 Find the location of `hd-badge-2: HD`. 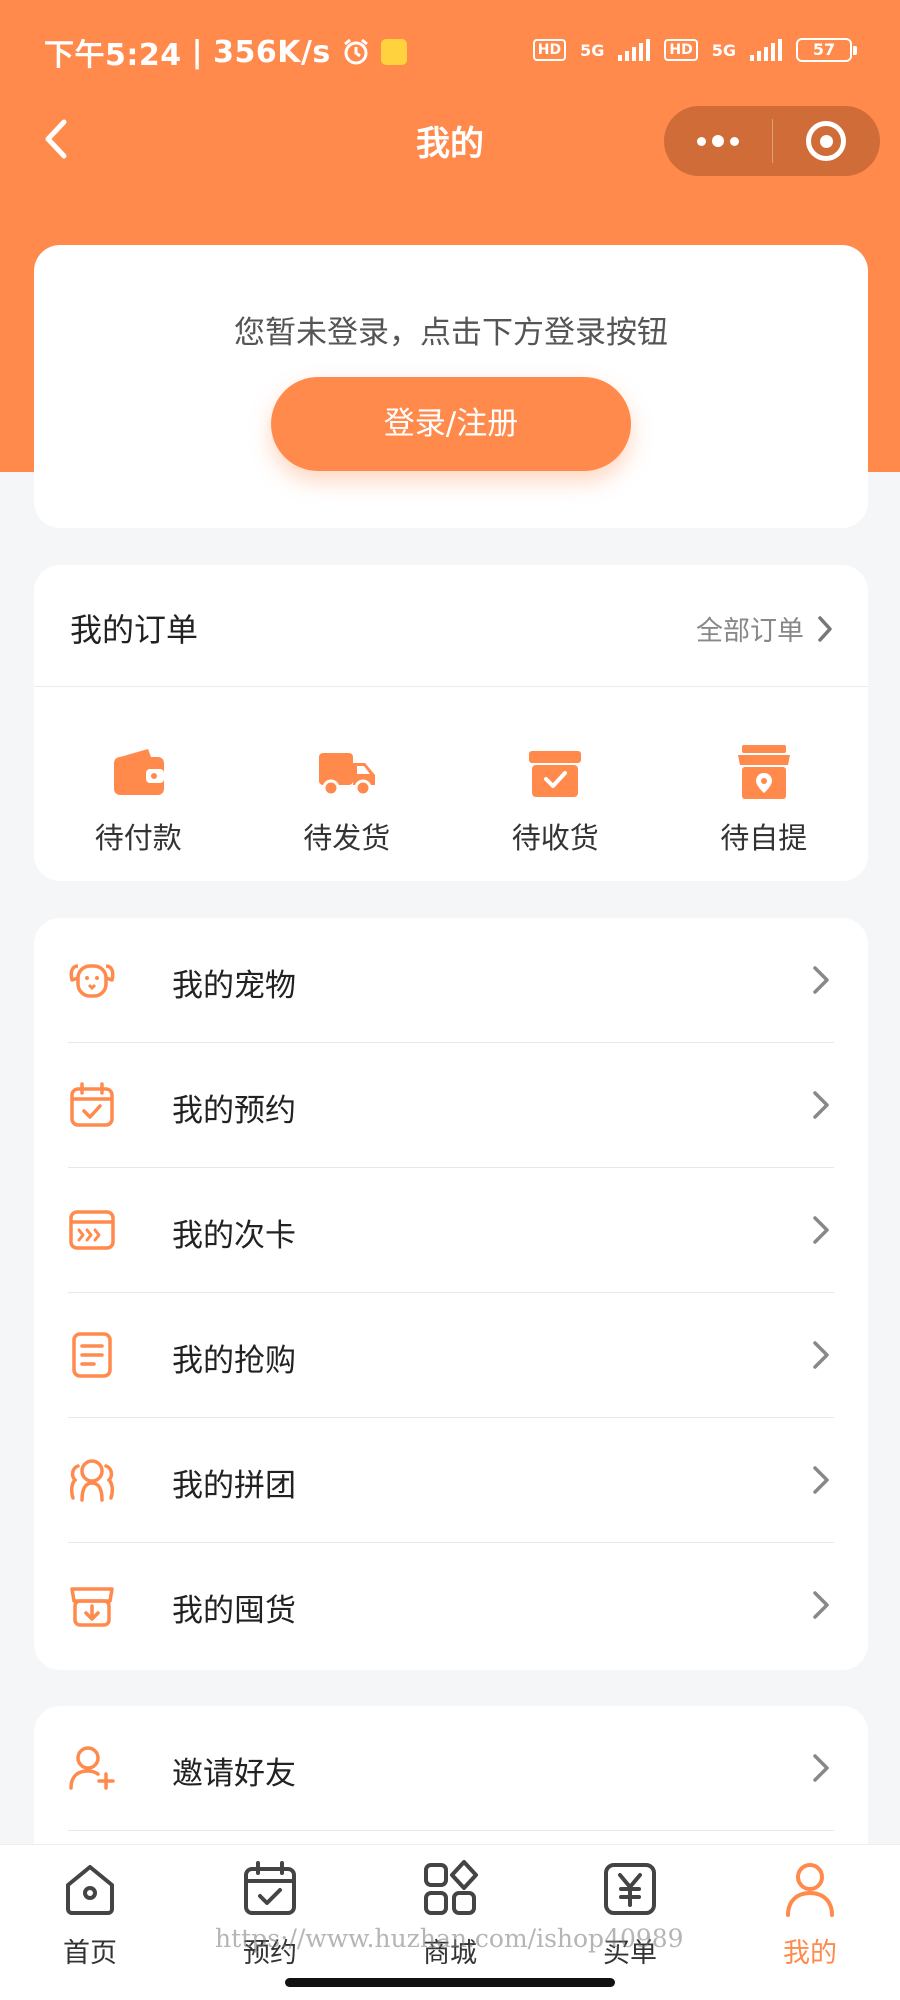

hd-badge-2: HD is located at coordinates (681, 50).